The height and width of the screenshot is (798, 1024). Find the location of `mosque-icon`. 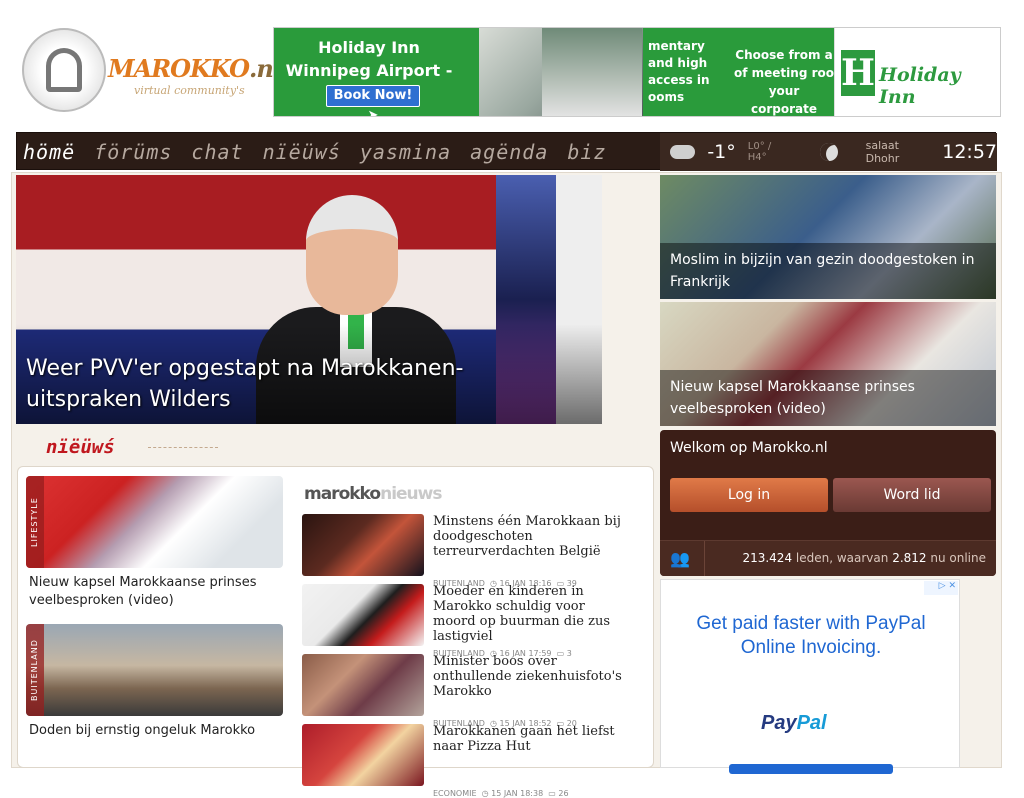

mosque-icon is located at coordinates (64, 70).